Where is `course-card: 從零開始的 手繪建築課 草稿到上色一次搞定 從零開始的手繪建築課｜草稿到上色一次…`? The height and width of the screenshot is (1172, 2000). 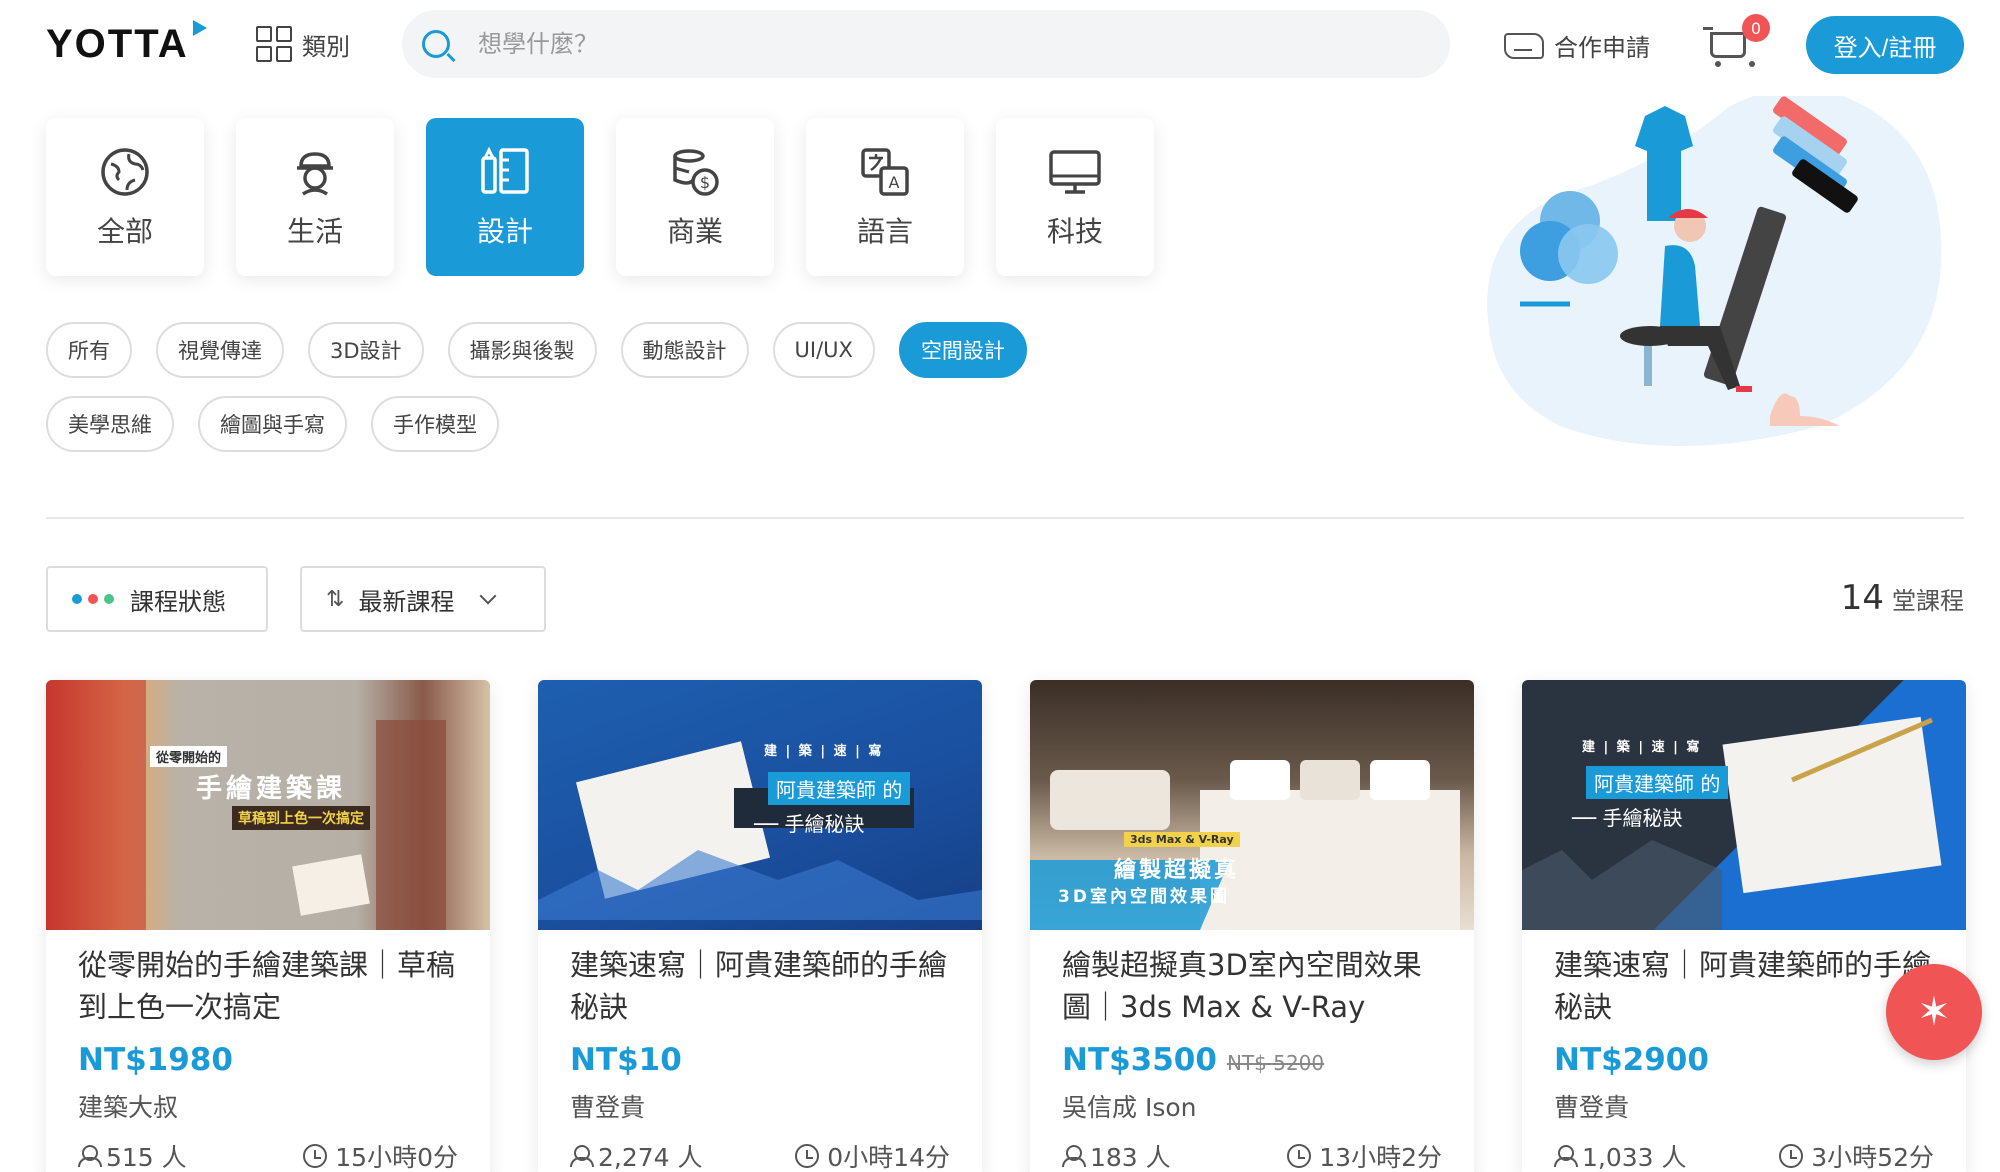
course-card: 從零開始的 手繪建築課 草稿到上色一次搞定 從零開始的手繪建築課｜草稿到上色一次… is located at coordinates (268, 926).